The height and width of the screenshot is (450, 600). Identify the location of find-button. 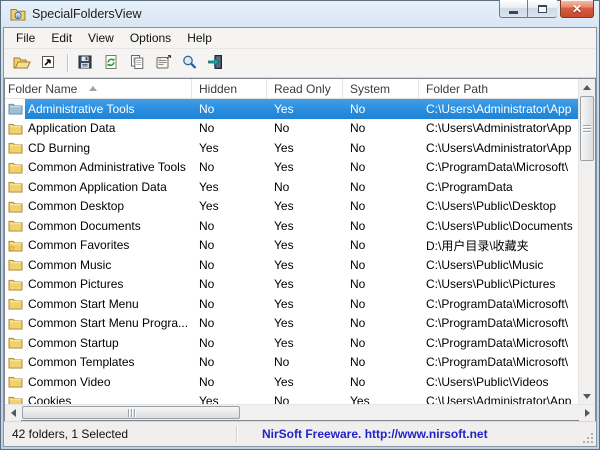
(189, 63).